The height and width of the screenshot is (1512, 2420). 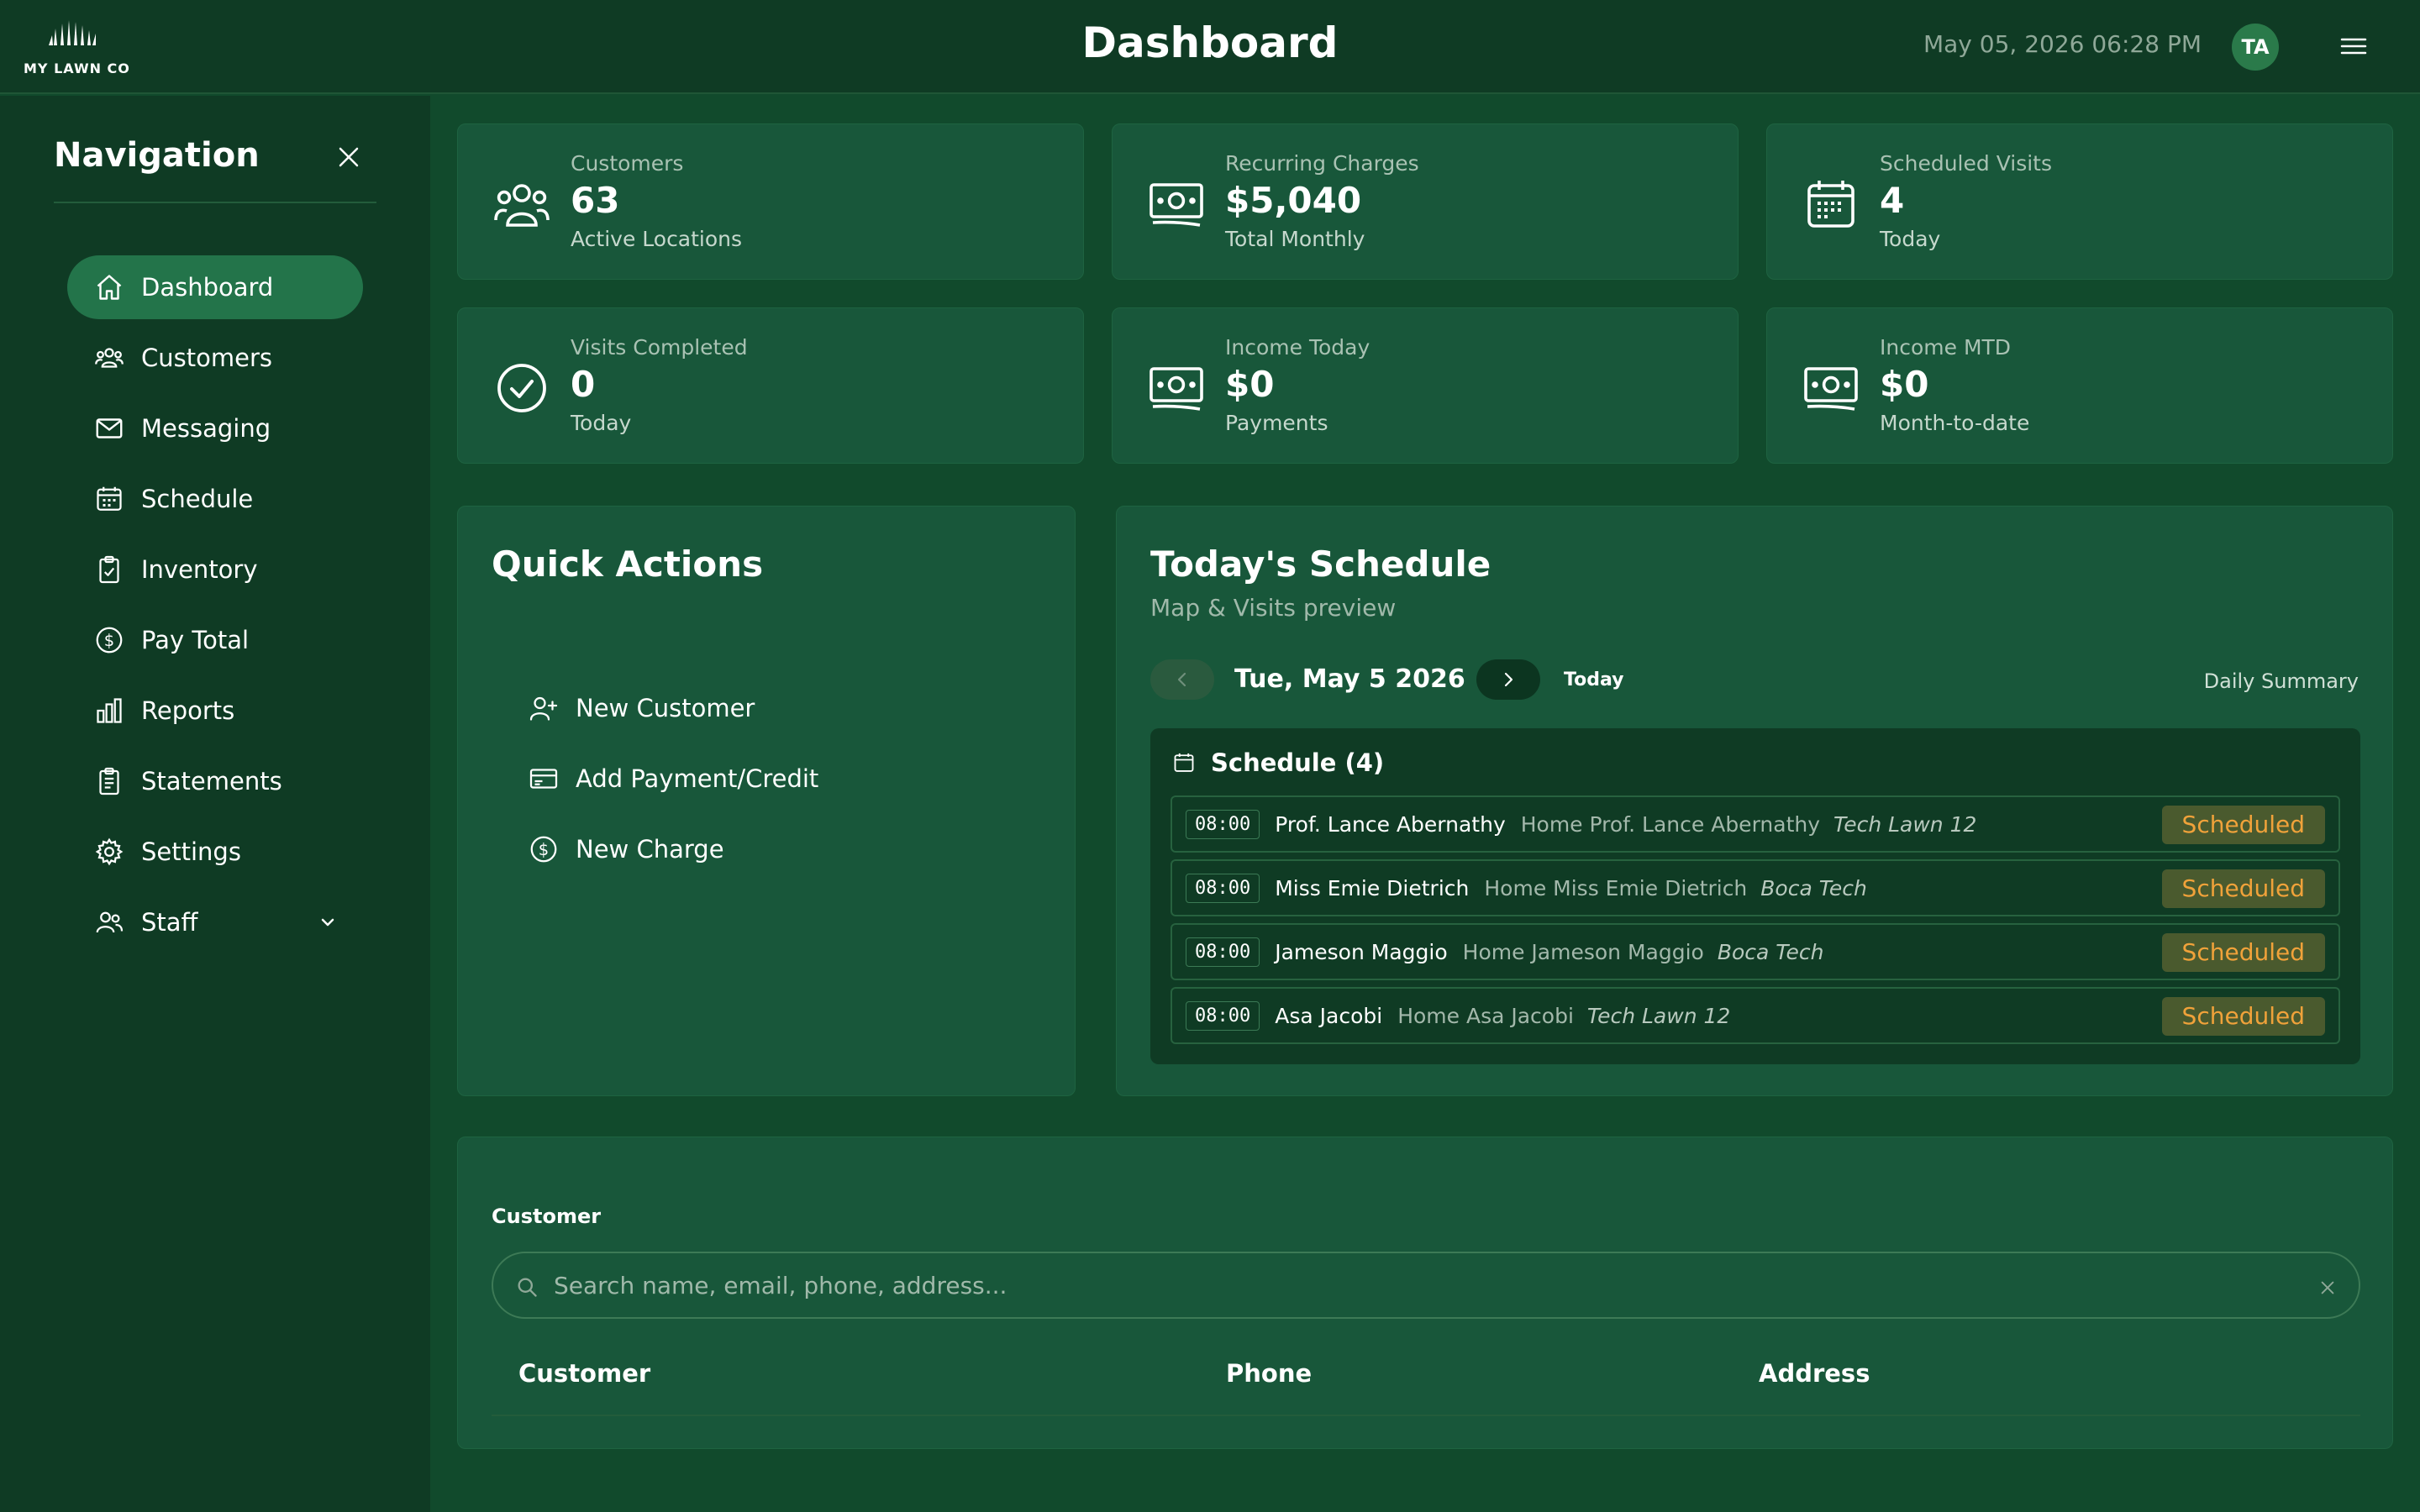 I want to click on mail-icon, so click(x=109, y=428).